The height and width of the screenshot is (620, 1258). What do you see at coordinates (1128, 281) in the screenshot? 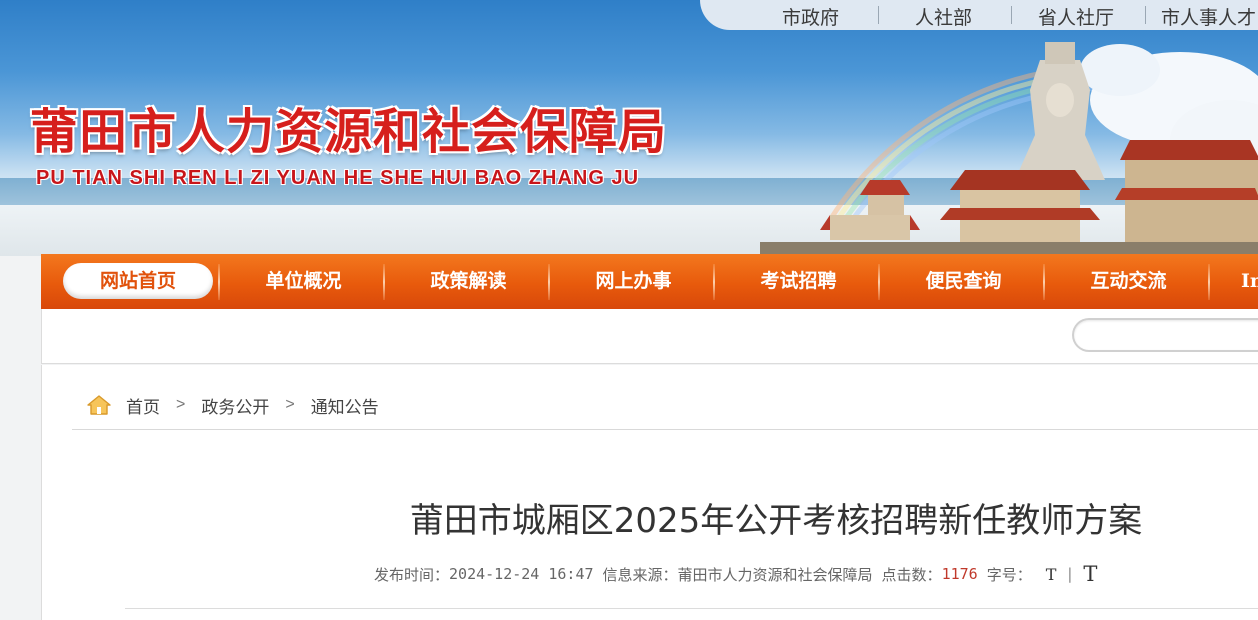
I see `nav-item-interaction: 互动交流` at bounding box center [1128, 281].